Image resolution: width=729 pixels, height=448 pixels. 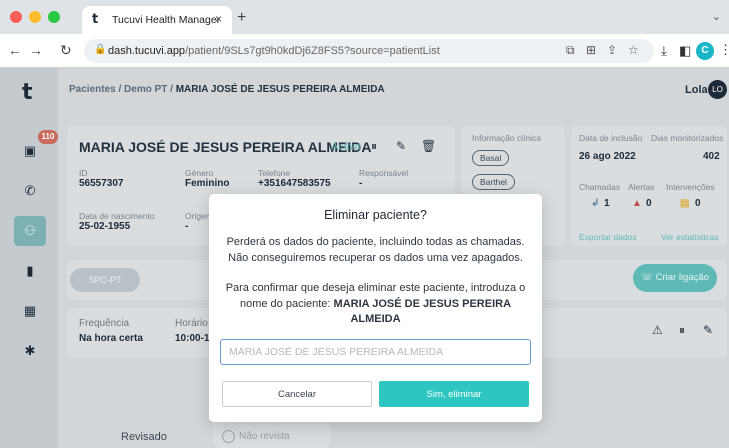 I want to click on patient-name-confirm-input, so click(x=375, y=352).